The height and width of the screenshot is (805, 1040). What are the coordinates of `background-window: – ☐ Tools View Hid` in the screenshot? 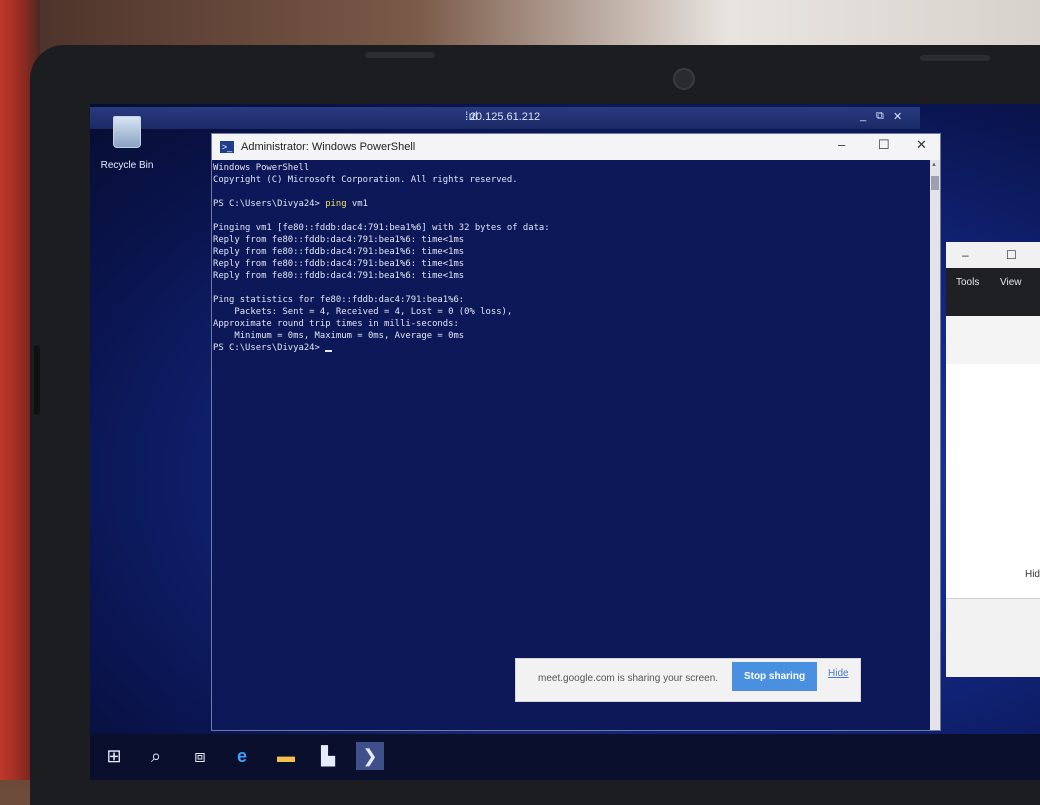 It's located at (993, 459).